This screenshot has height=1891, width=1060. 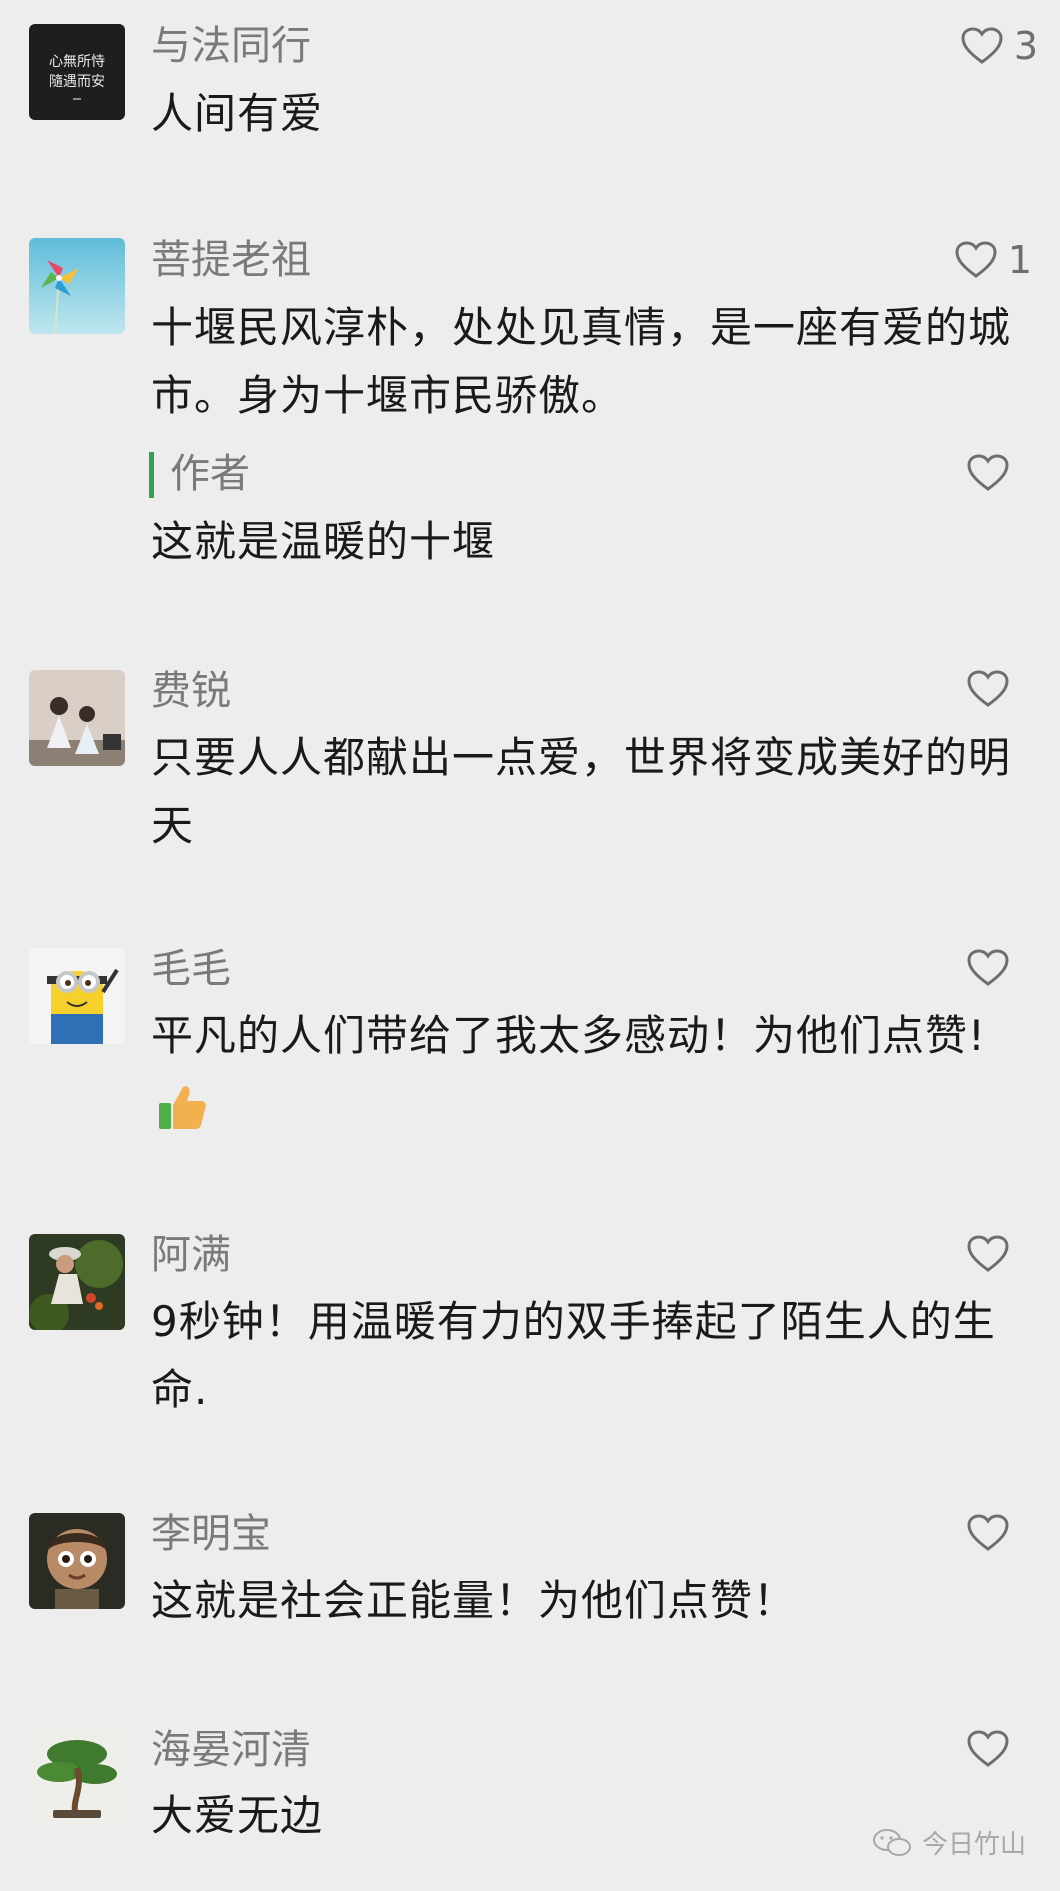 I want to click on wechat-icon, so click(x=891, y=1842).